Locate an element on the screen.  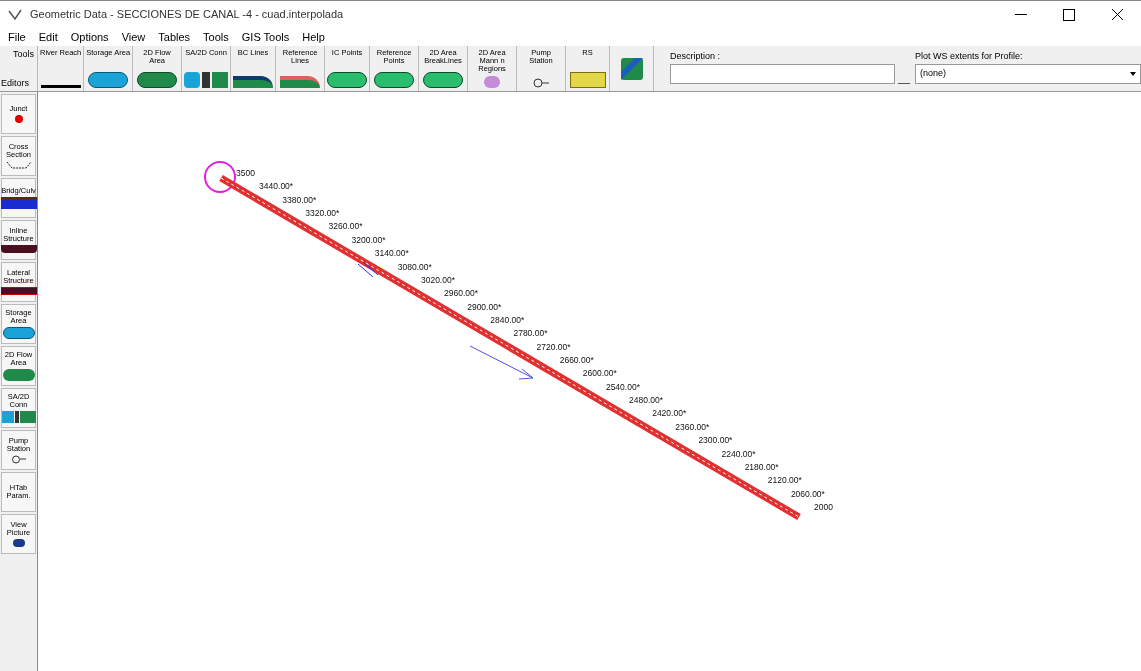
app-icon is located at coordinates (15, 14).